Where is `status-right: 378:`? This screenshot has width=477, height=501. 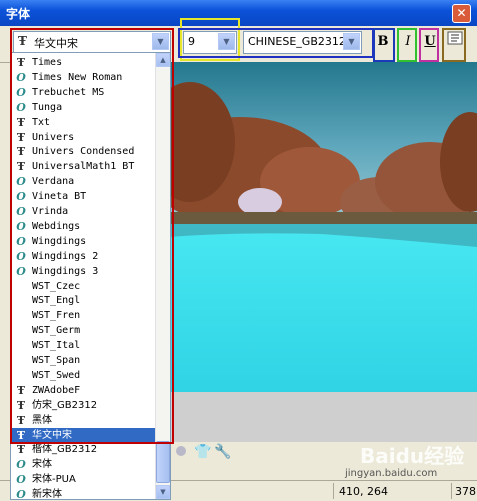
status-right: 378: is located at coordinates (466, 491).